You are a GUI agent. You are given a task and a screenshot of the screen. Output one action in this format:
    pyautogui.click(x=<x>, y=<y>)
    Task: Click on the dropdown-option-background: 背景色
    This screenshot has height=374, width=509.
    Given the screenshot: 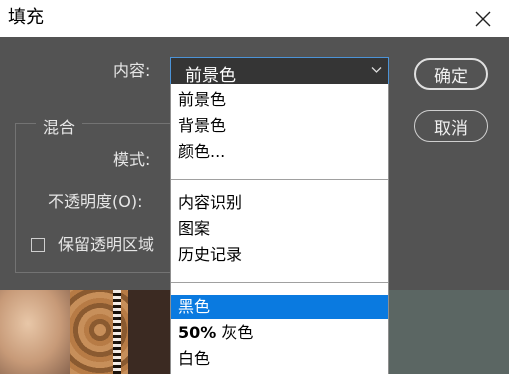 What is the action you would take?
    pyautogui.click(x=279, y=126)
    